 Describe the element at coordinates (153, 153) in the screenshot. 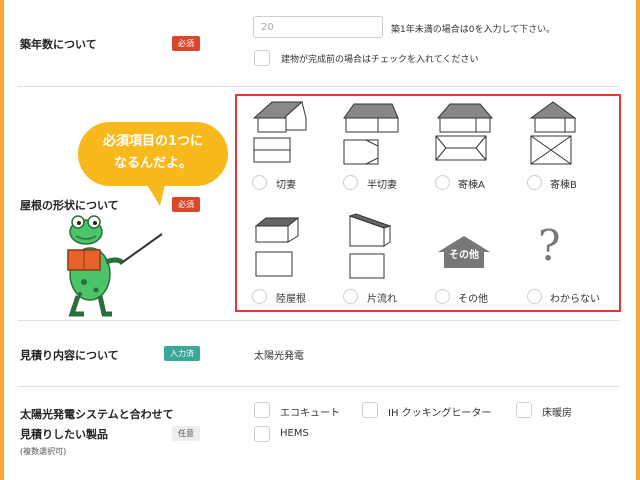

I see `speech-bubble-text: 必須項目の1つに なるんだよ。` at that location.